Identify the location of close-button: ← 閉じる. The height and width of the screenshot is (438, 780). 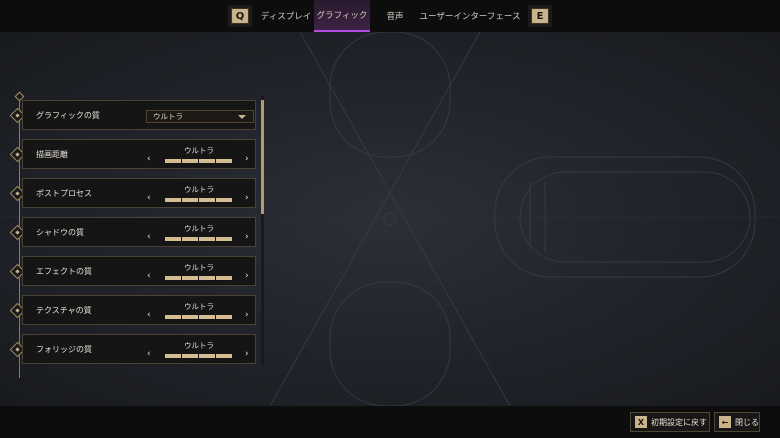
(737, 422).